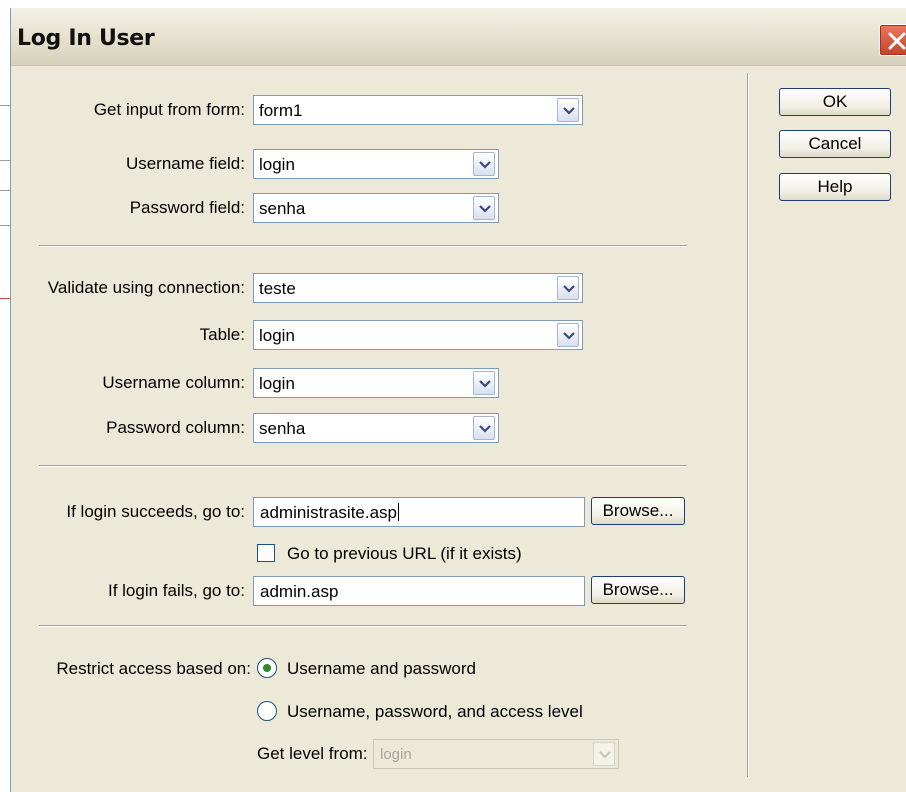  What do you see at coordinates (277, 288) in the screenshot?
I see `connection-value: teste` at bounding box center [277, 288].